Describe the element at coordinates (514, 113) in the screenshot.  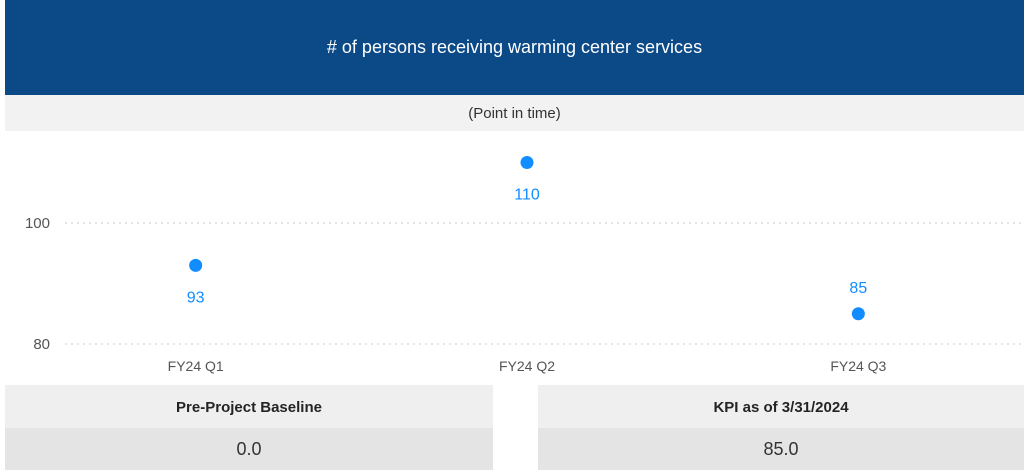
I see `chart-subtitle: (Point in time)` at that location.